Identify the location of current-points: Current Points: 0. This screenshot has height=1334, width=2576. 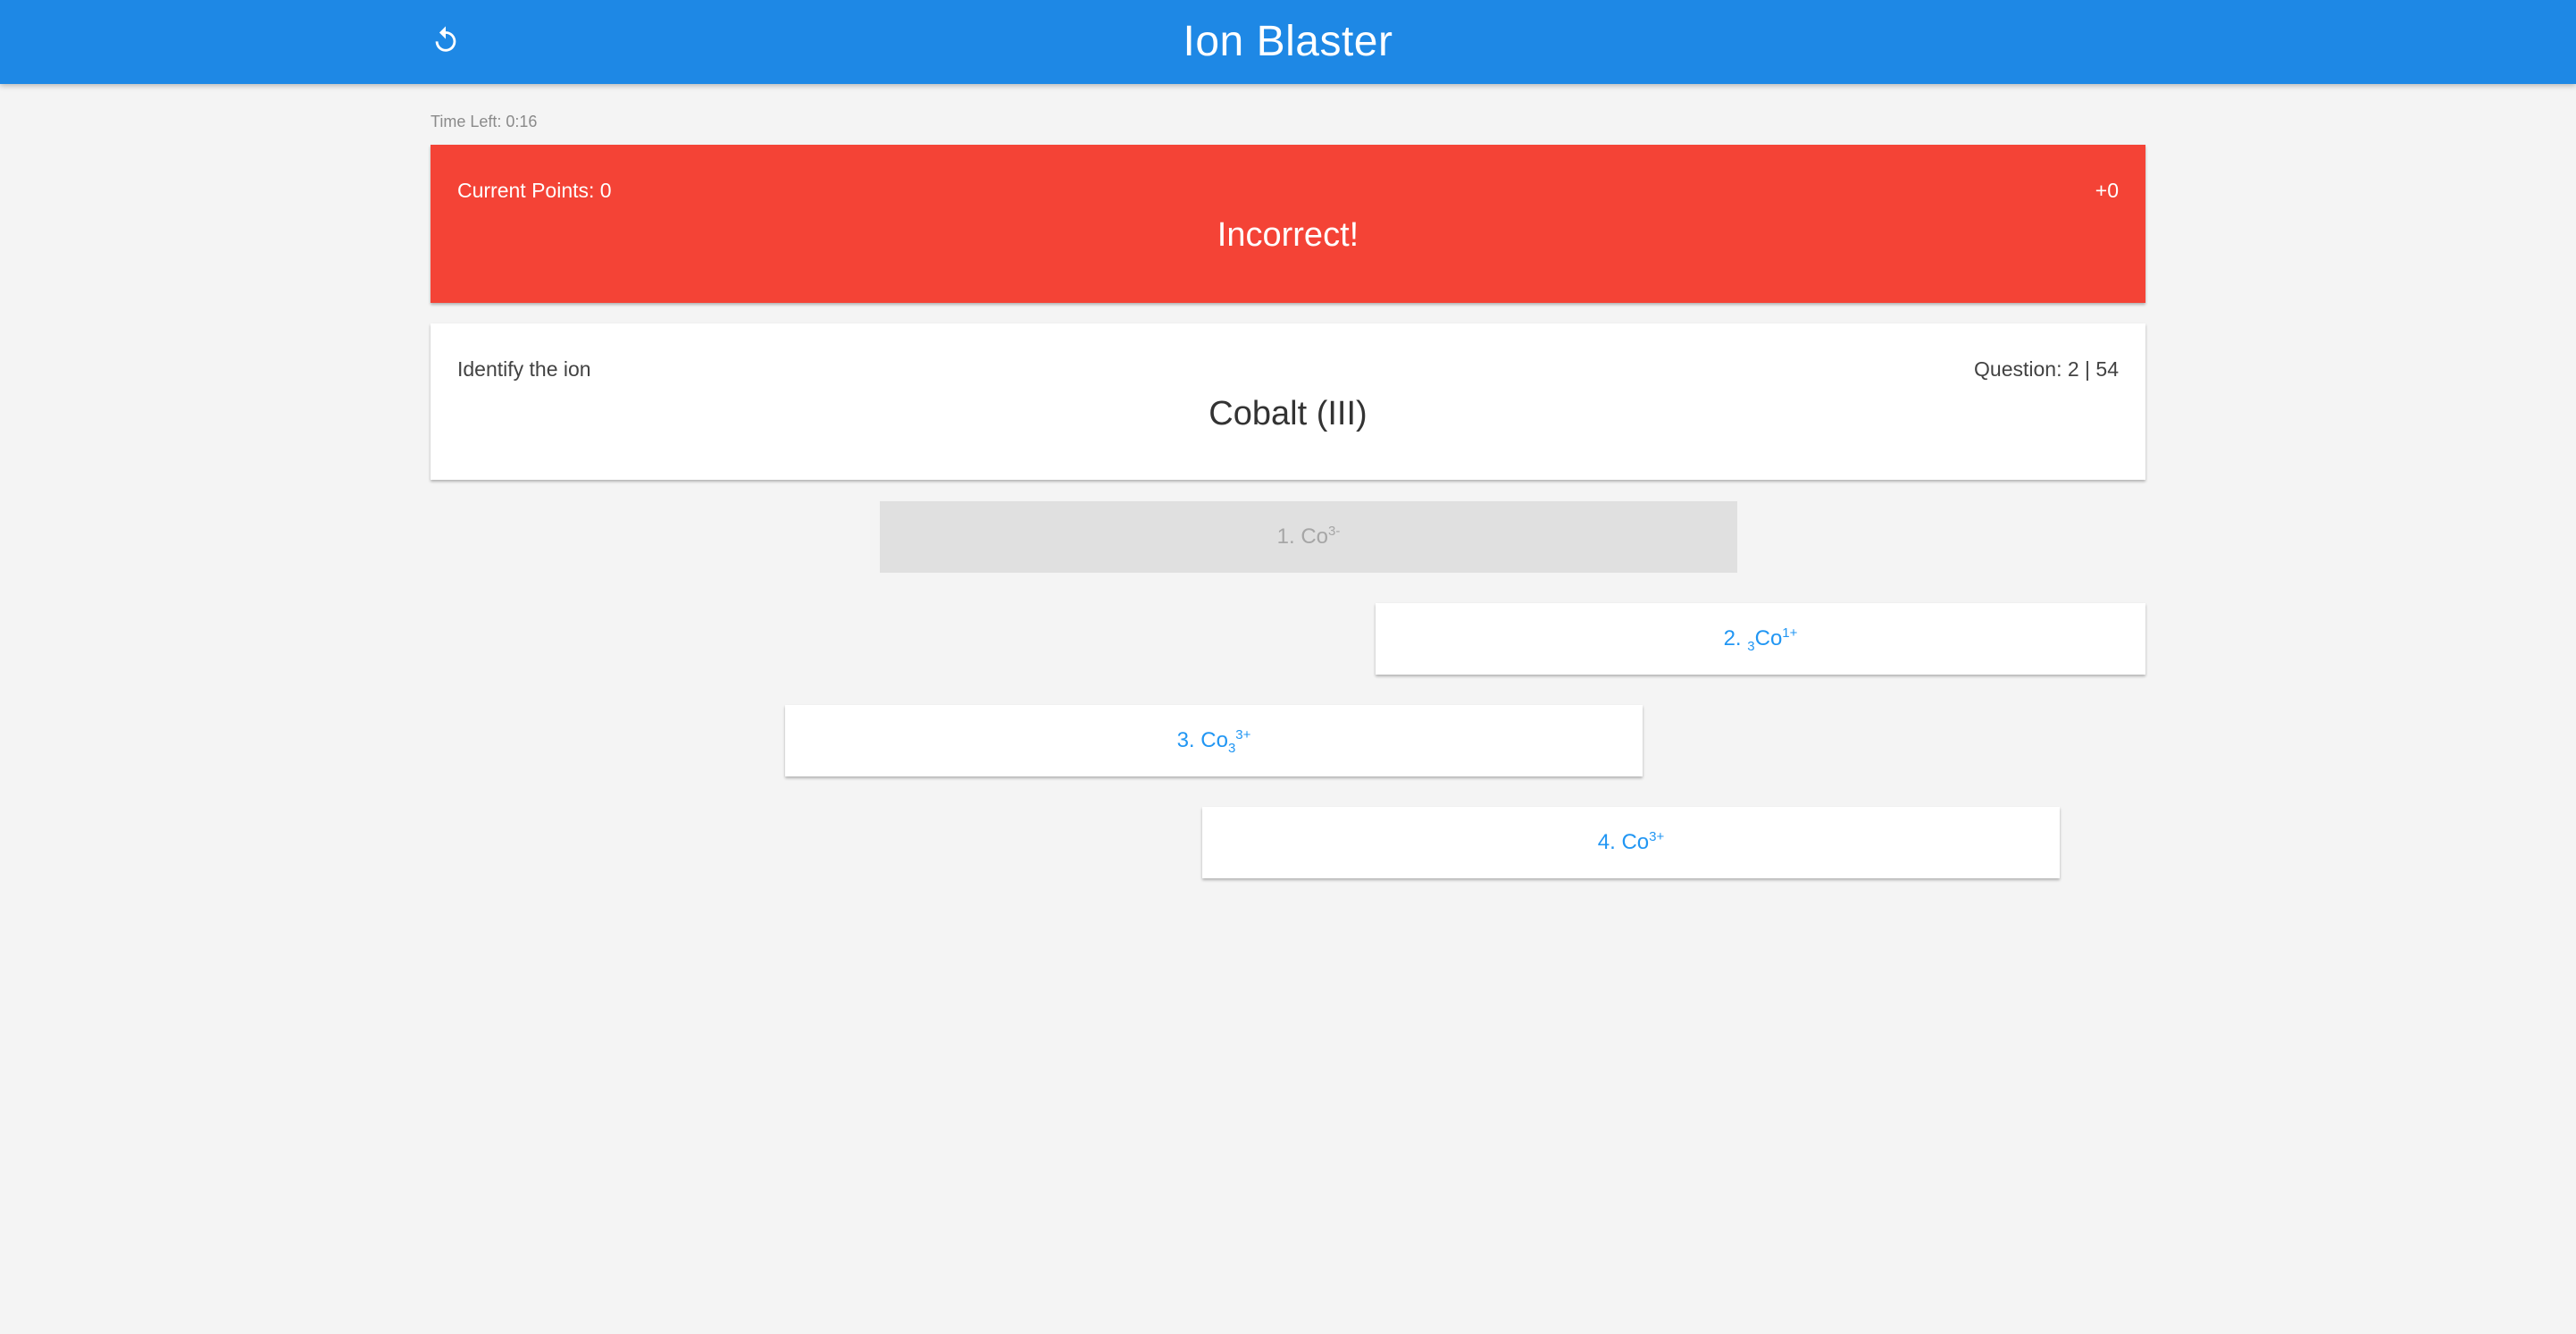
(535, 190).